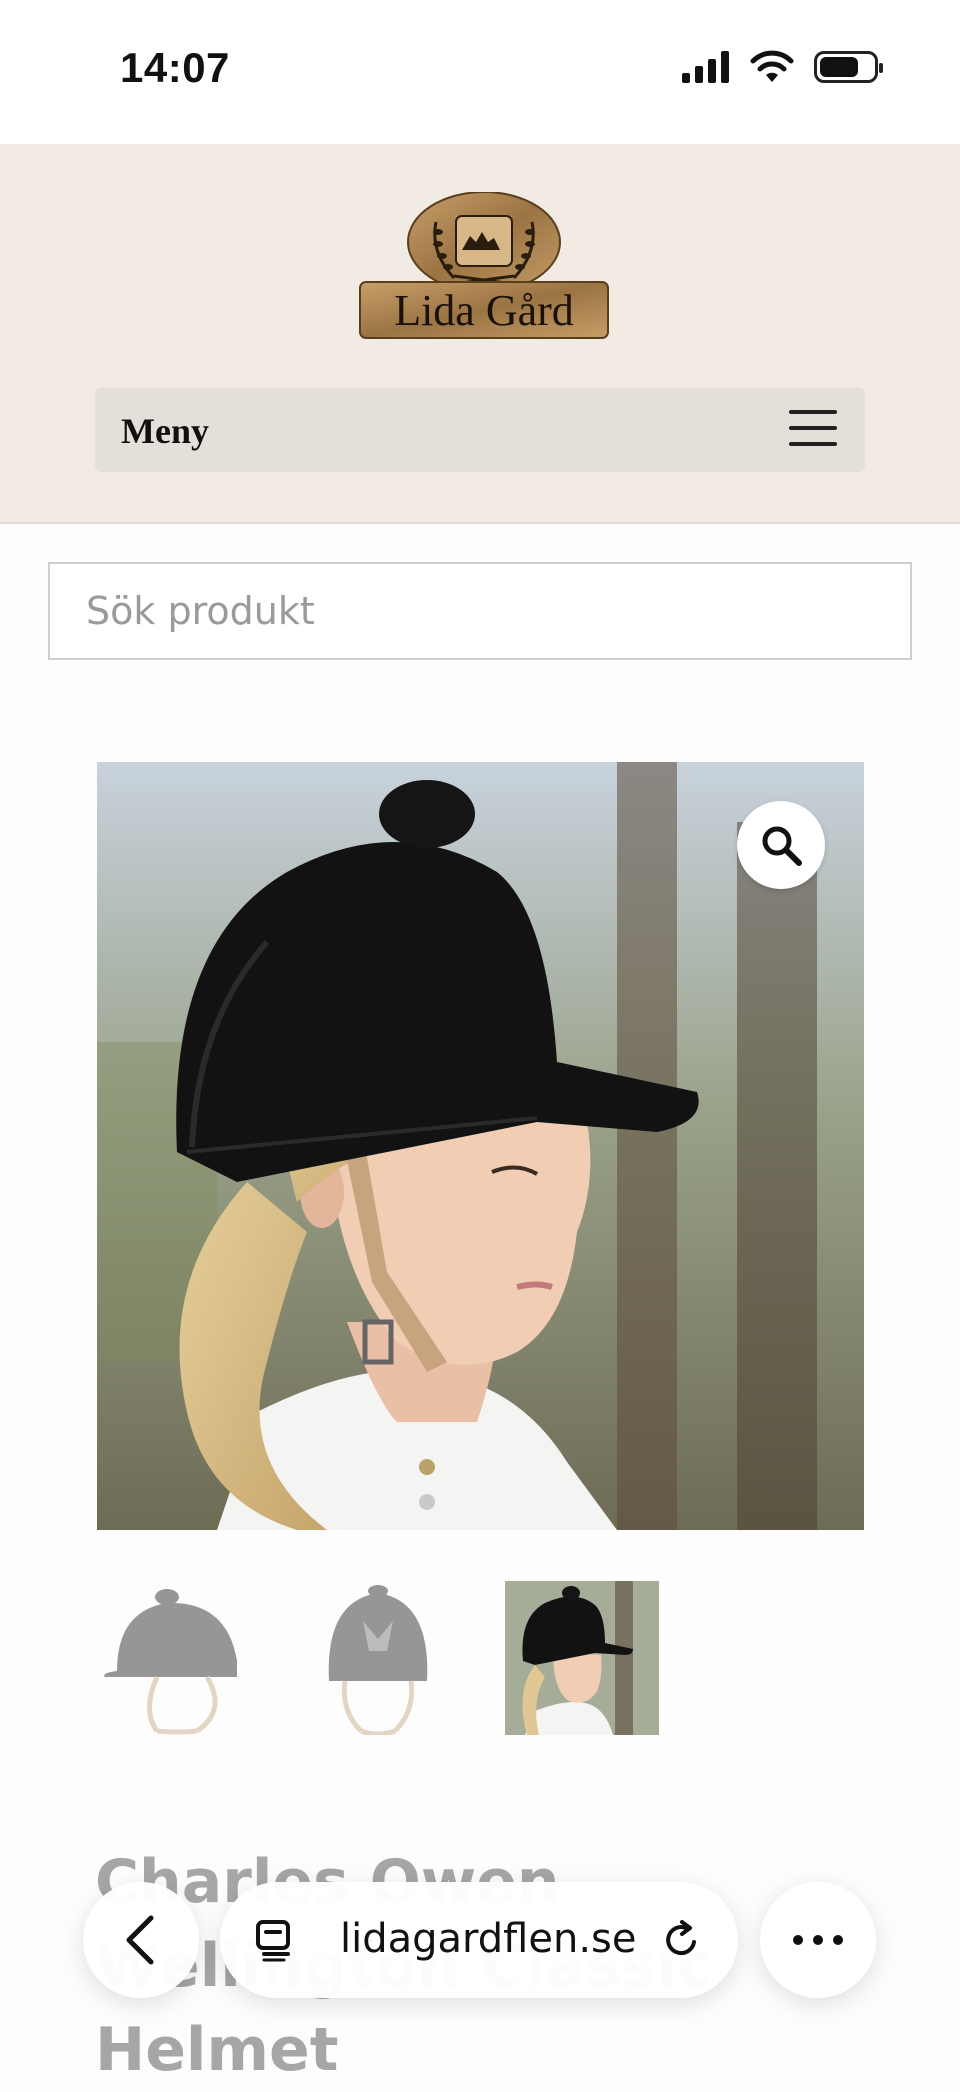 Image resolution: width=960 pixels, height=2092 pixels. I want to click on lida-gard-logo: Lida Gård, so click(484, 265).